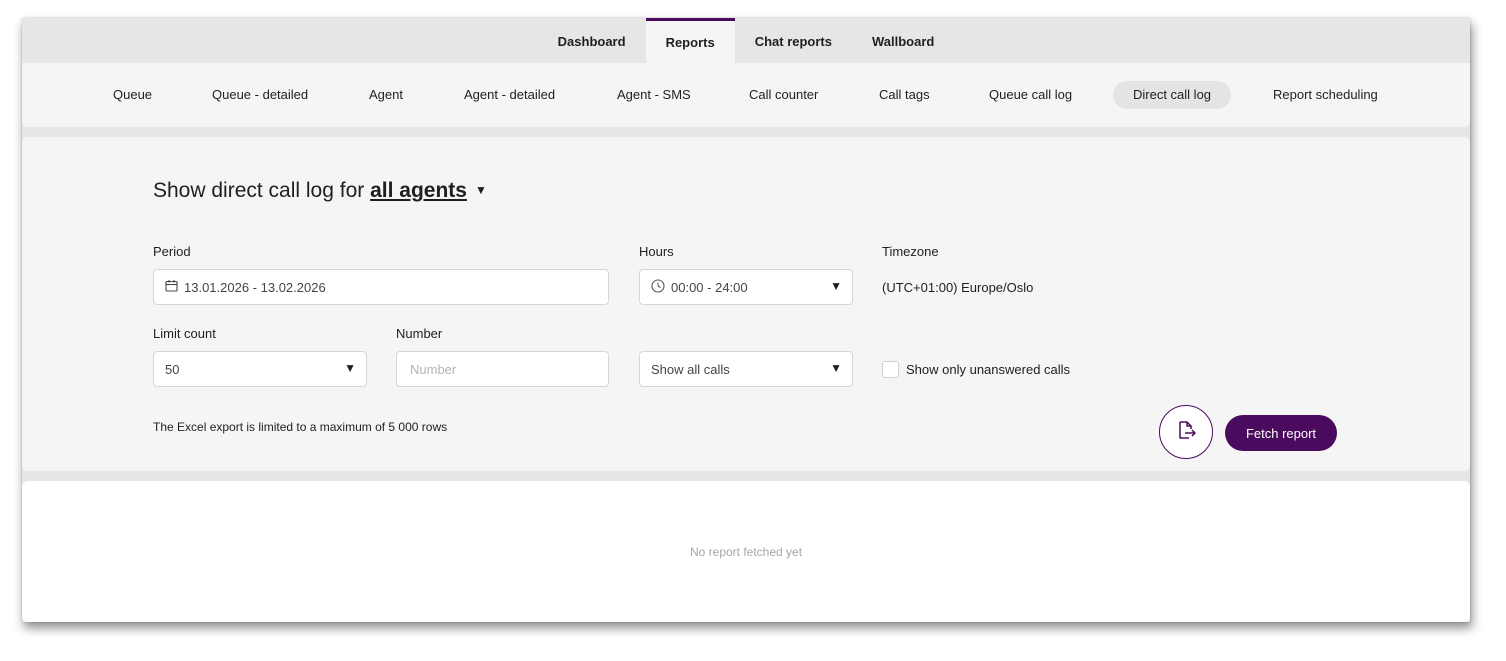 The width and height of the screenshot is (1506, 661). I want to click on calendar-icon, so click(171, 287).